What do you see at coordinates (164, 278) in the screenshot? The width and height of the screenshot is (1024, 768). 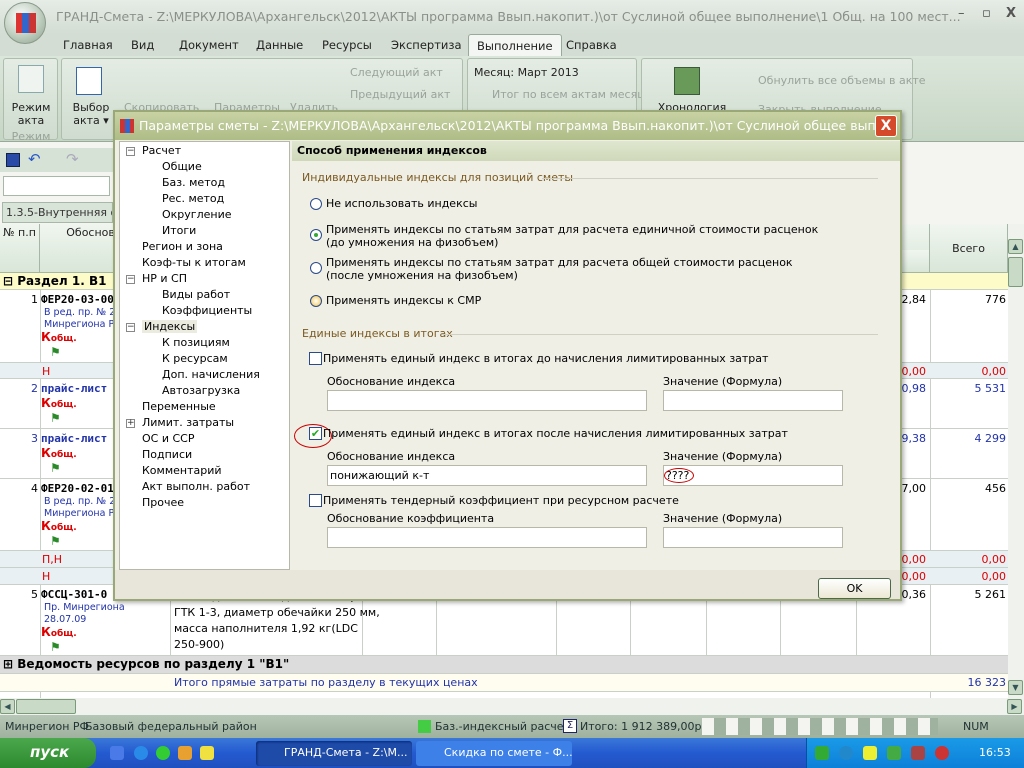 I see `tree-item: НР и СП` at bounding box center [164, 278].